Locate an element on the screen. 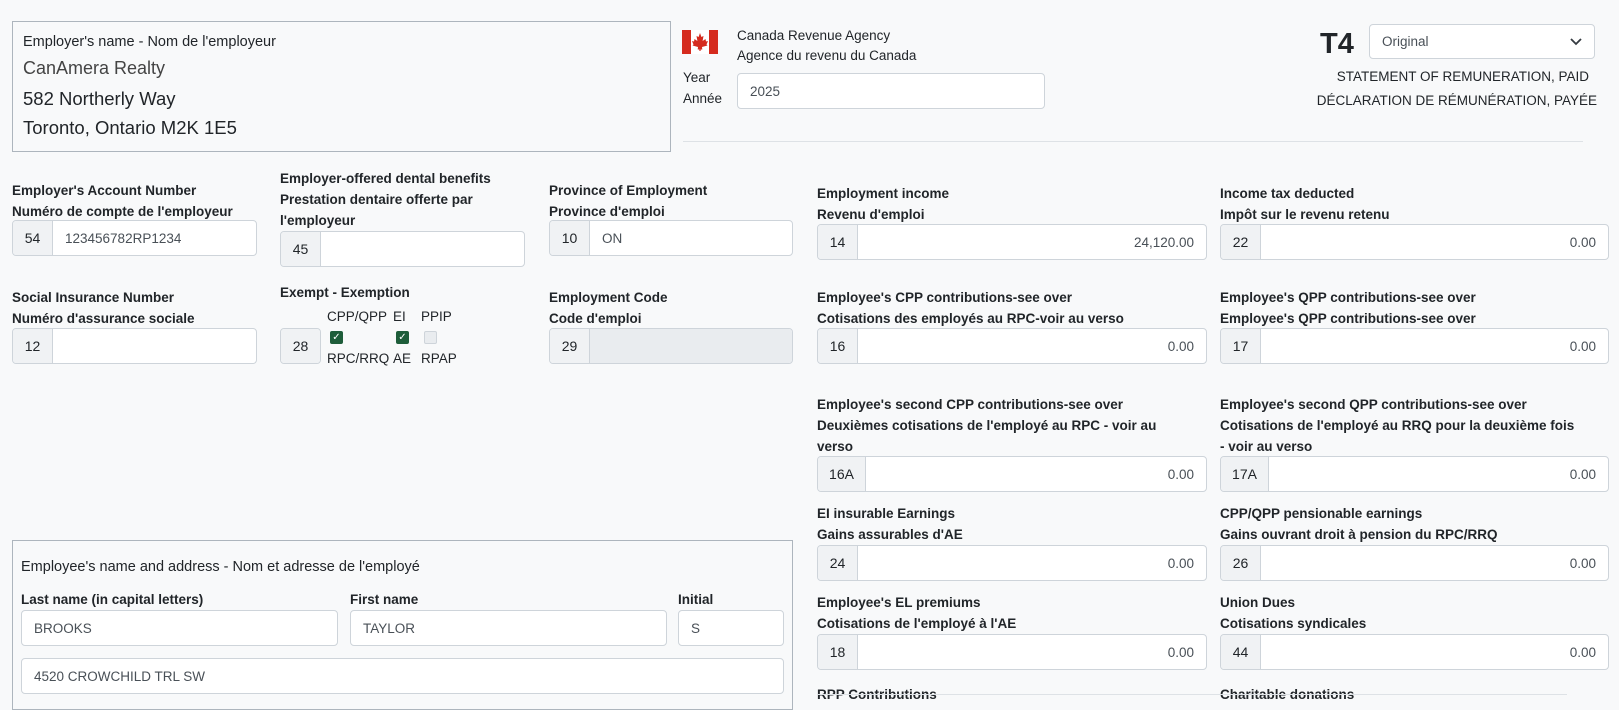  qpp-label-en: Employee's QPP contributions-see over is located at coordinates (1348, 297).